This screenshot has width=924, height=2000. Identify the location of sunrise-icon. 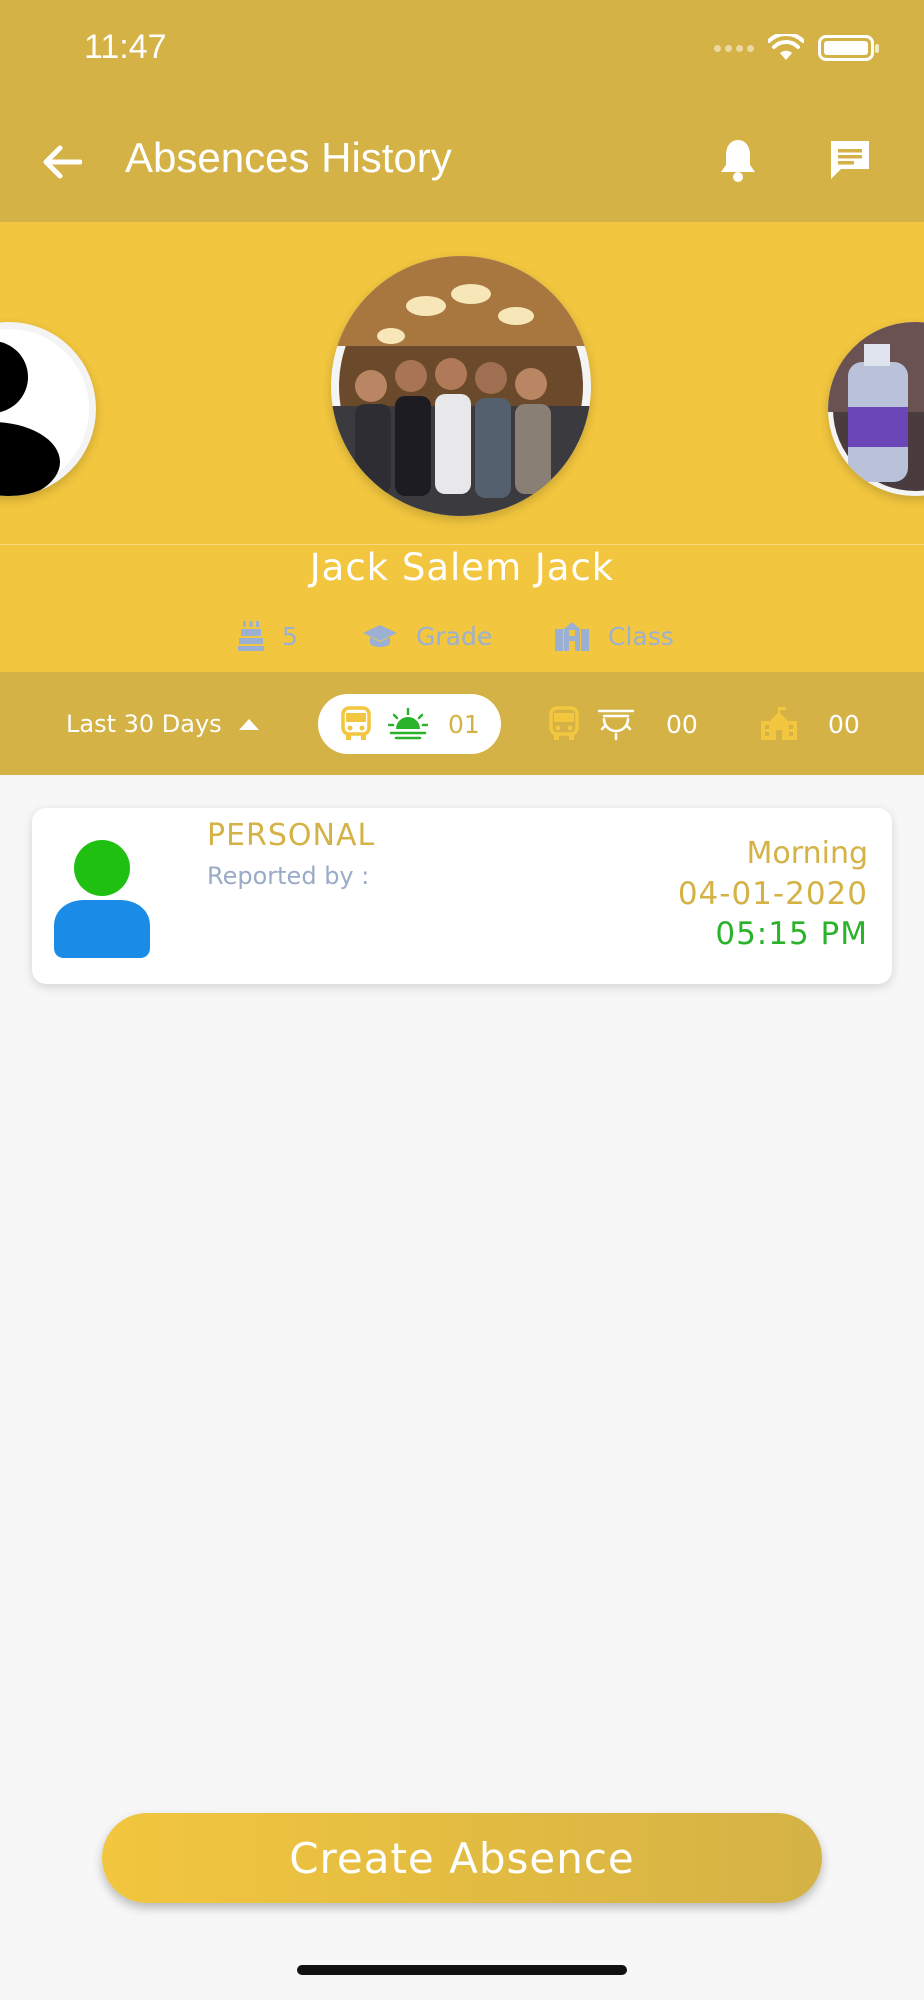
(408, 723).